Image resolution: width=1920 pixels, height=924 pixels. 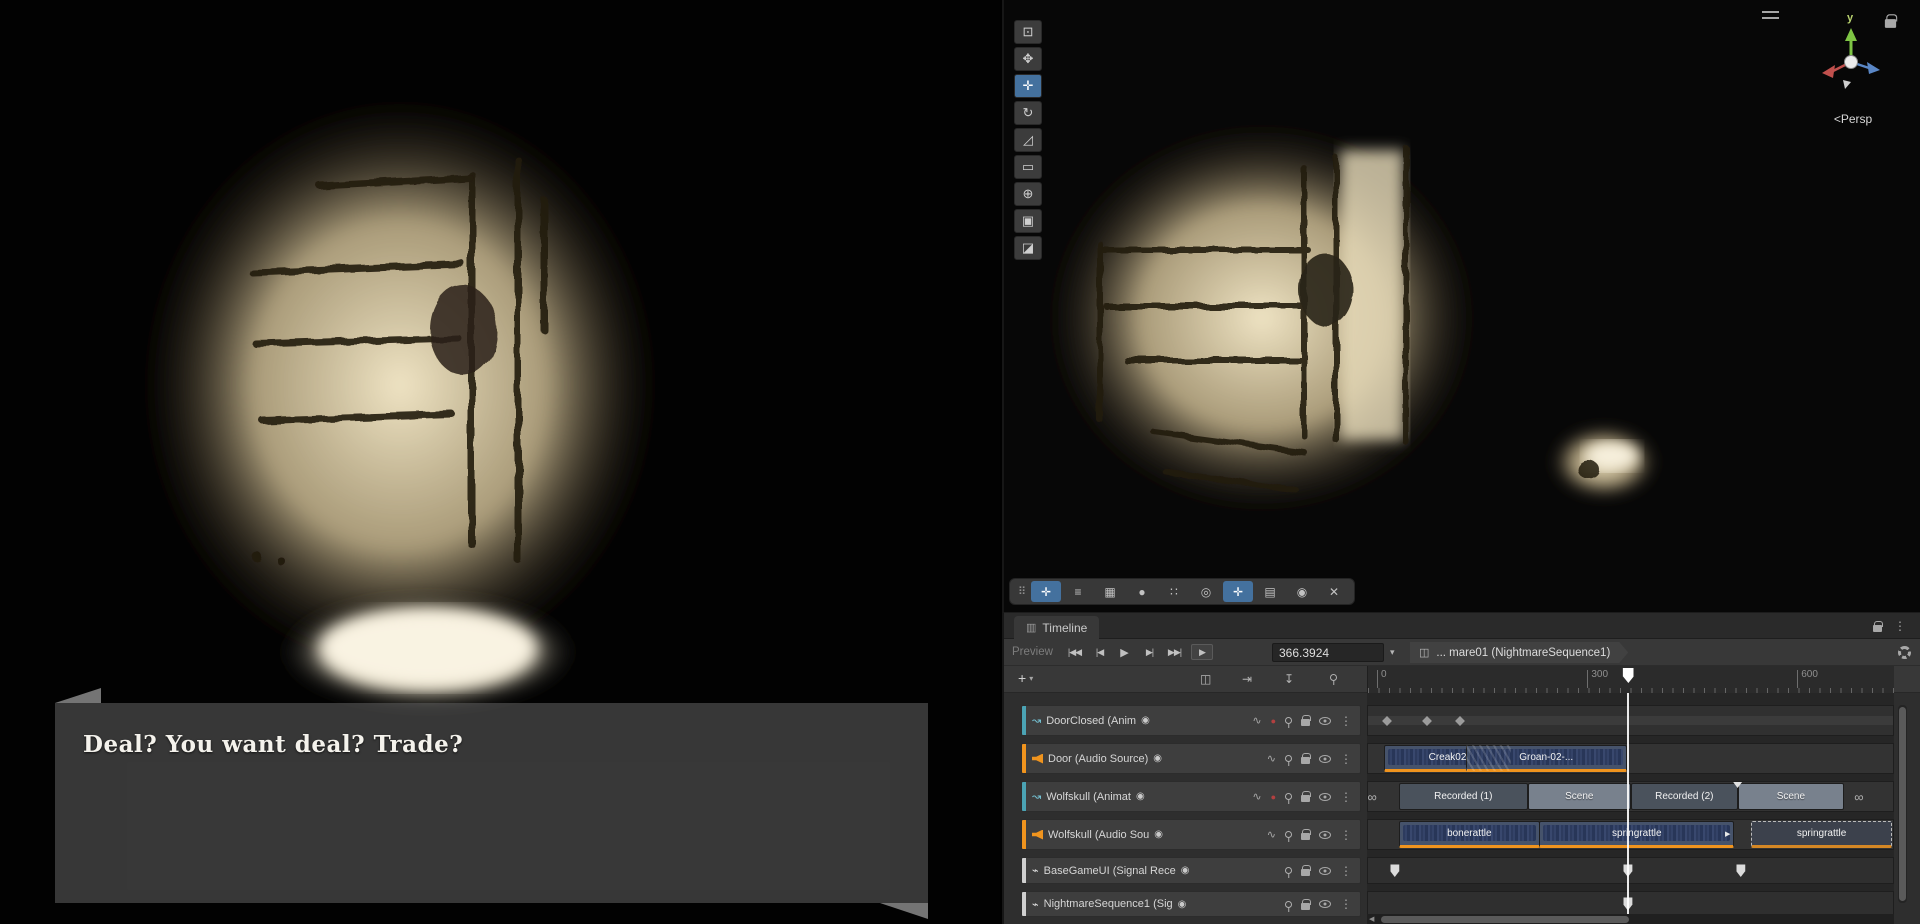 What do you see at coordinates (1334, 591) in the screenshot?
I see `overlay-cross-icon: ✕` at bounding box center [1334, 591].